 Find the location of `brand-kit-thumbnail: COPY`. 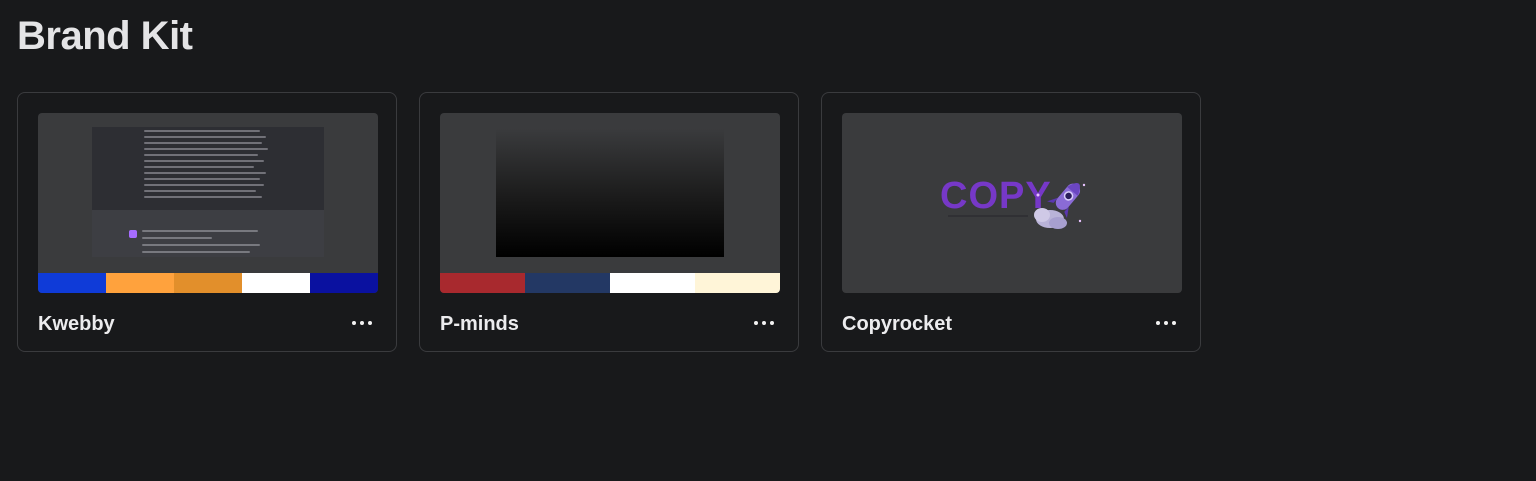

brand-kit-thumbnail: COPY is located at coordinates (1012, 203).